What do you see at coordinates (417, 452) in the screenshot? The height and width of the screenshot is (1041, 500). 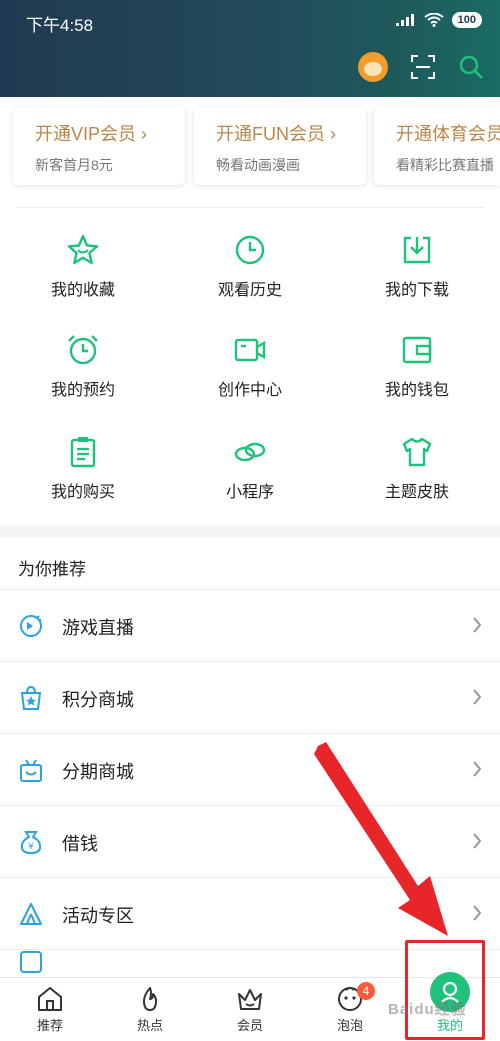 I see `shirt-icon` at bounding box center [417, 452].